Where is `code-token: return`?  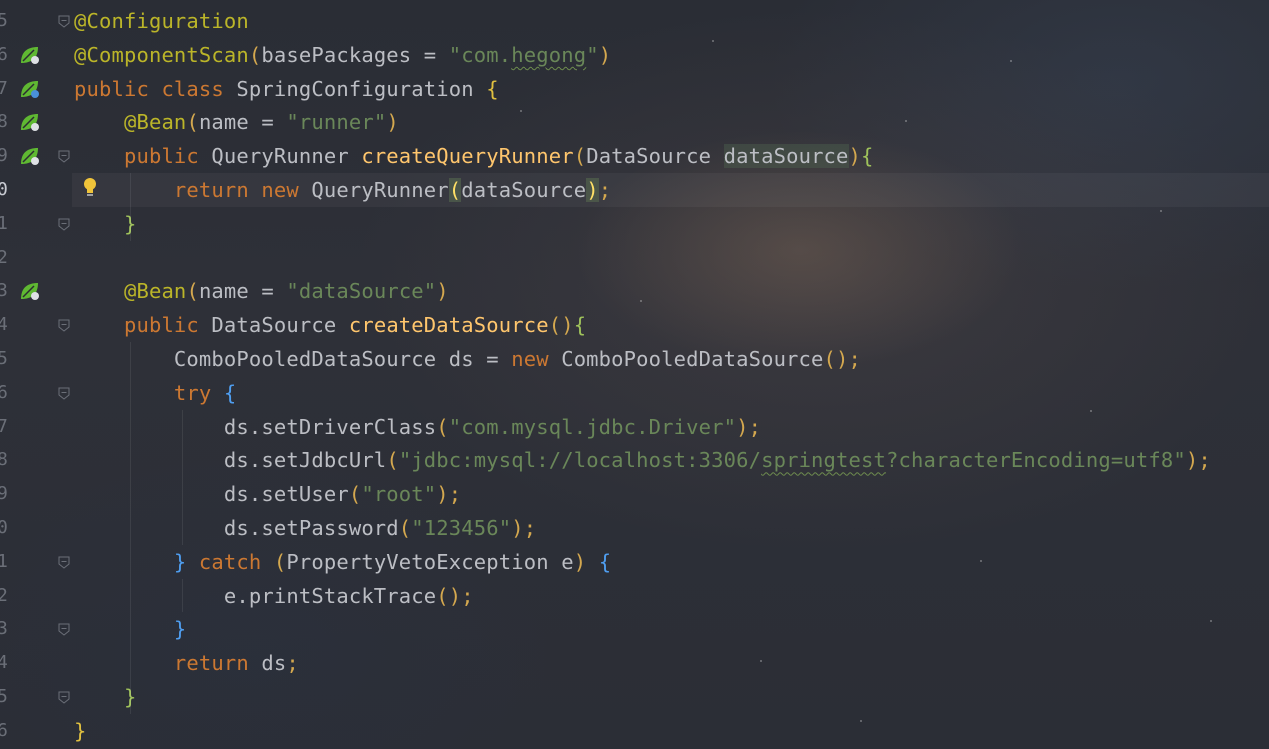 code-token: return is located at coordinates (168, 663).